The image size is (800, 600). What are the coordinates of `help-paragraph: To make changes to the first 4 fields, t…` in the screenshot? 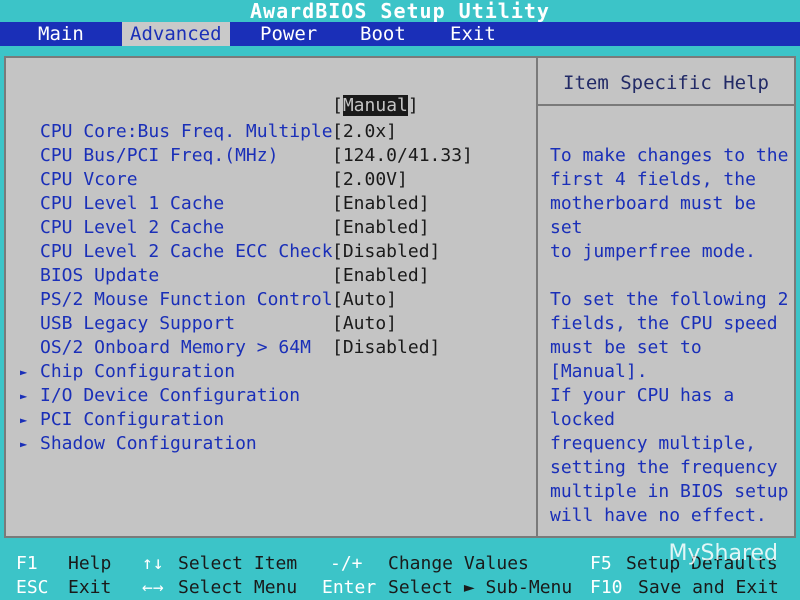 It's located at (669, 203).